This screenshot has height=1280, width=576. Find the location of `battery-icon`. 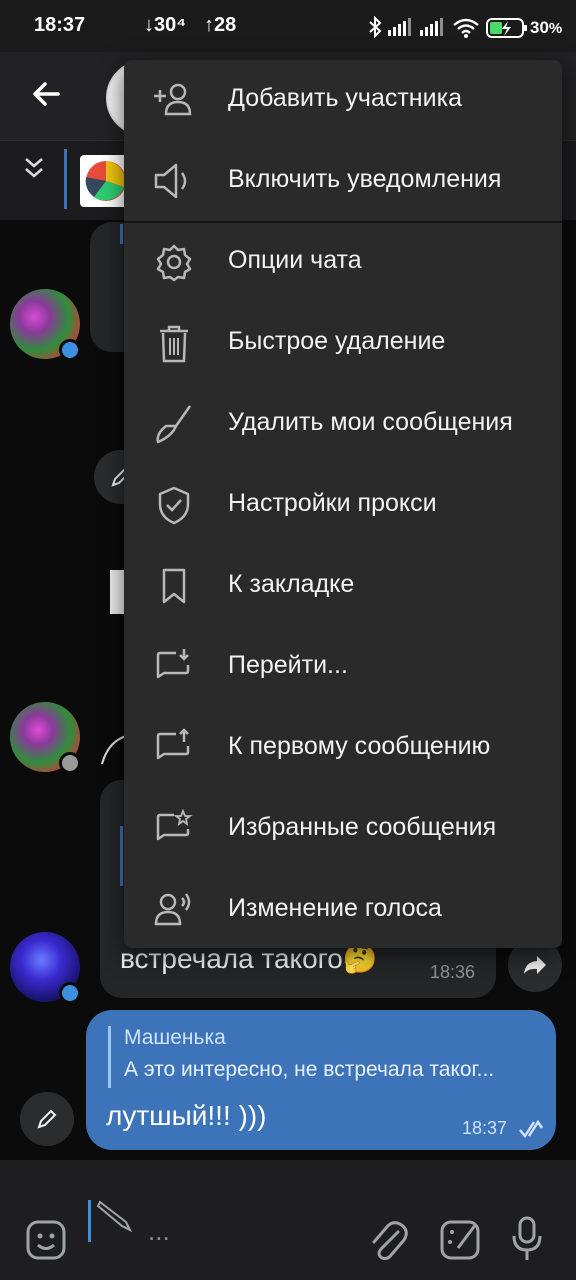

battery-icon is located at coordinates (507, 30).